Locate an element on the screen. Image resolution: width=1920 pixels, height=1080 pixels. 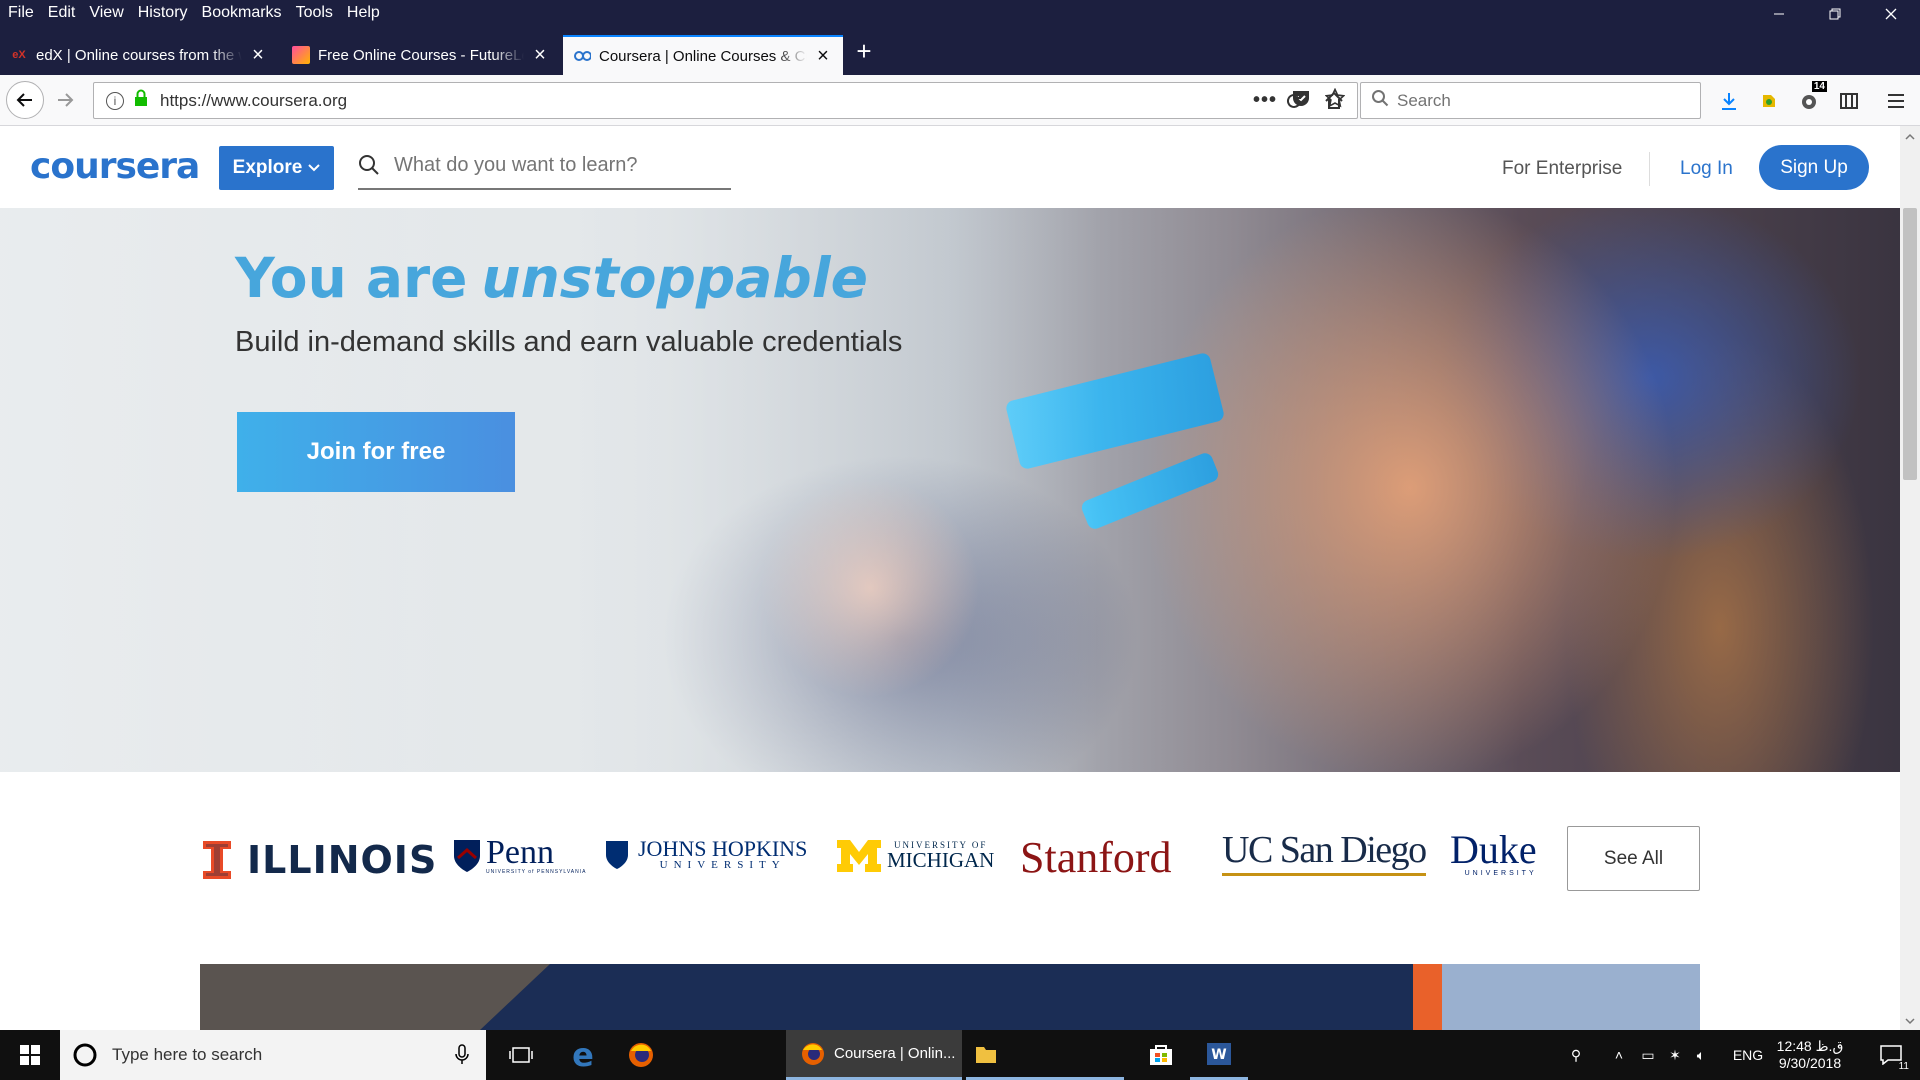
microphone-icon is located at coordinates (462, 1055).